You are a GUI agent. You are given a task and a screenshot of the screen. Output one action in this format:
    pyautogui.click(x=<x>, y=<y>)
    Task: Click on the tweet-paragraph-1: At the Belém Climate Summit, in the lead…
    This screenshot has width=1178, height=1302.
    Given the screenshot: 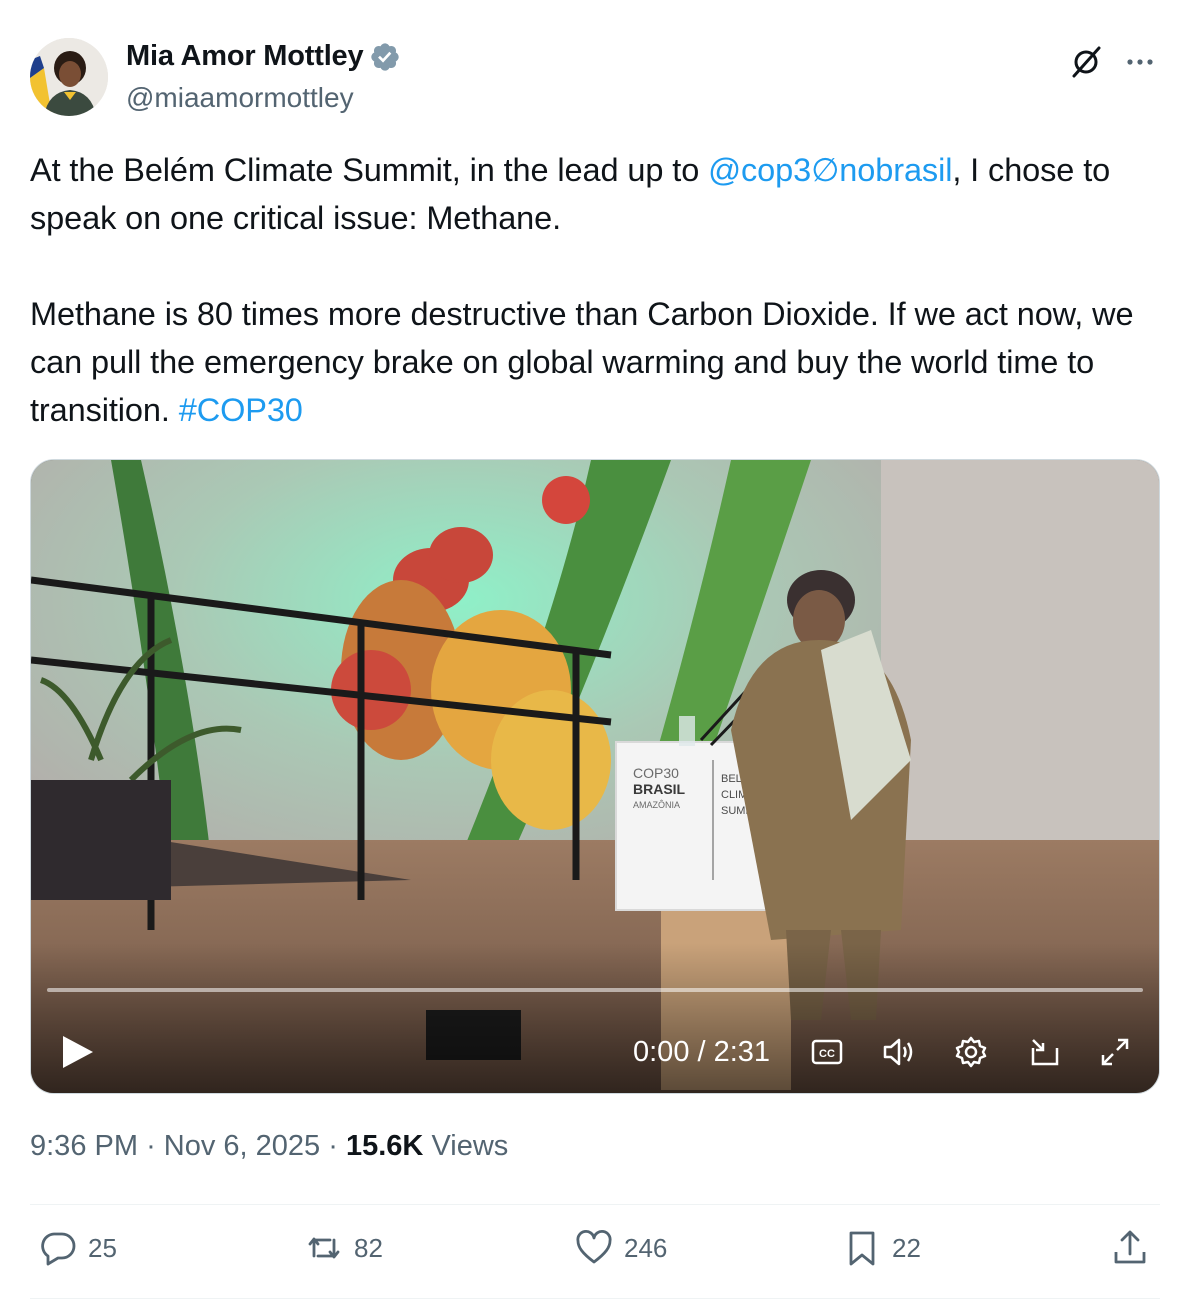 What is the action you would take?
    pyautogui.click(x=592, y=194)
    